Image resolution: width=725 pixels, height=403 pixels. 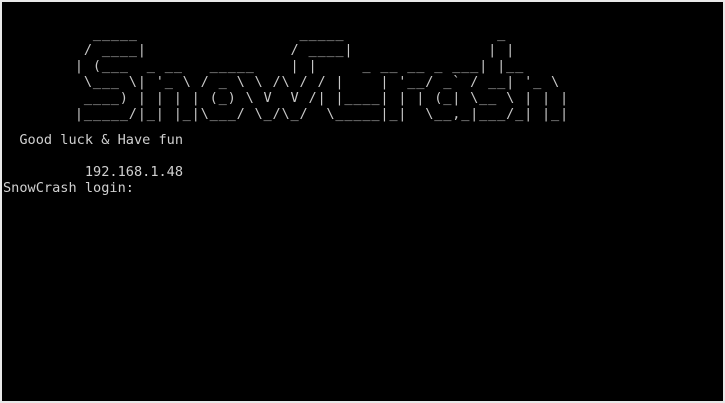 I want to click on ip-indent, so click(x=44, y=172).